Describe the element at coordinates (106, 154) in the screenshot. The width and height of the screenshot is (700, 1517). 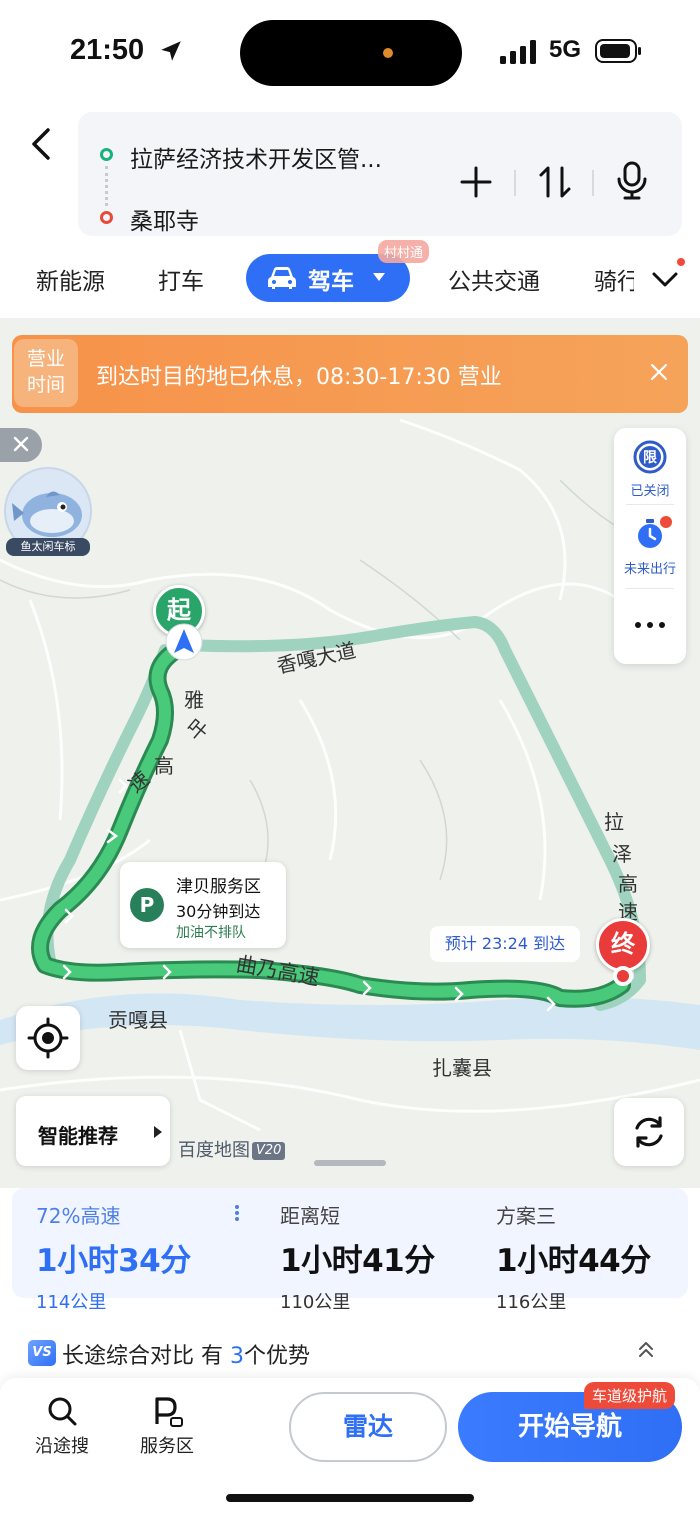
I see `start-point-dot` at that location.